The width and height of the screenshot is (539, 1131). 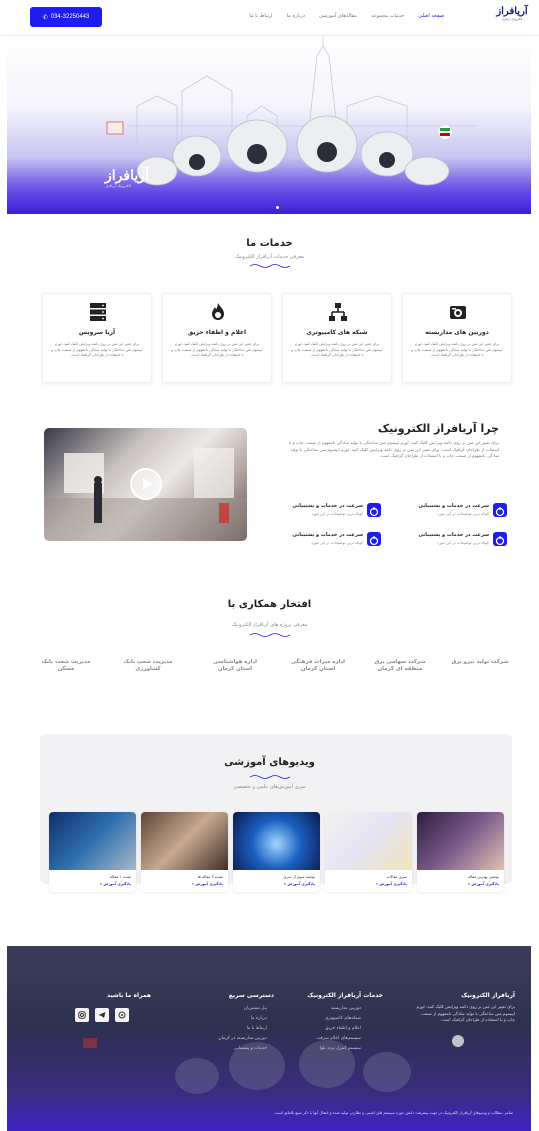 What do you see at coordinates (66, 665) in the screenshot?
I see `partner-logo: مدیریت شعب بانک مسکن` at bounding box center [66, 665].